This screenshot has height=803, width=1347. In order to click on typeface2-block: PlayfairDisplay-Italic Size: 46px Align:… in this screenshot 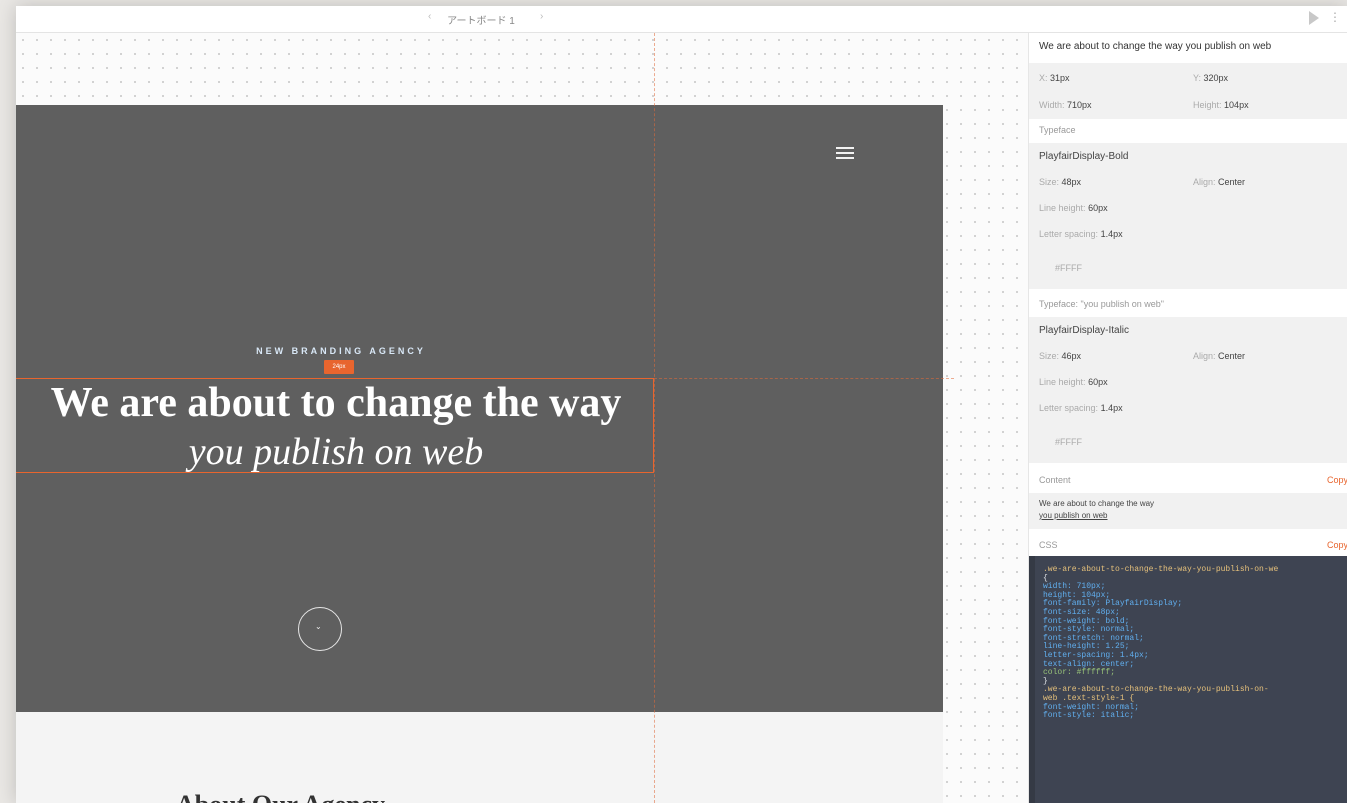, I will do `click(1188, 390)`.